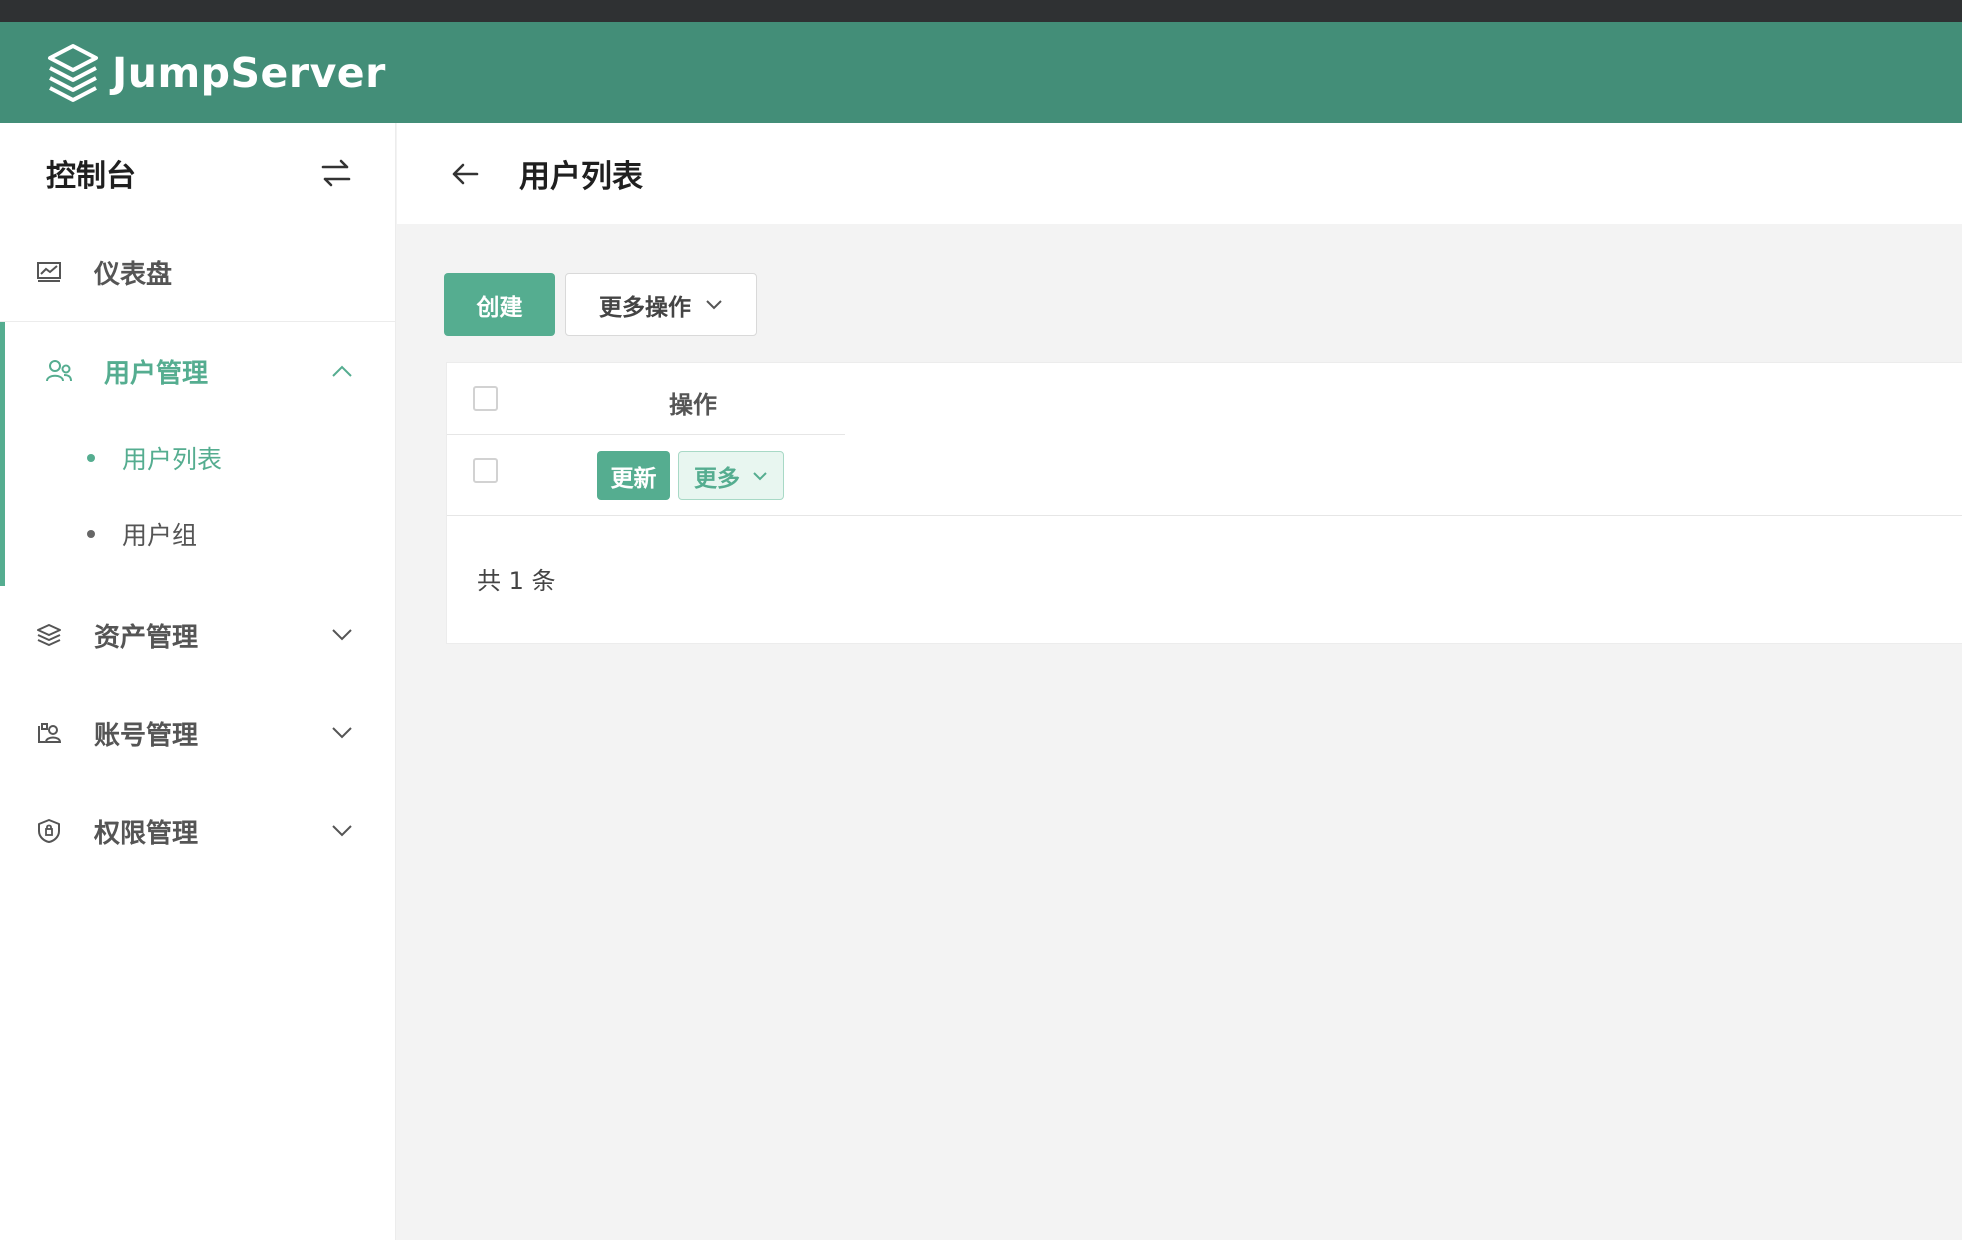  What do you see at coordinates (516, 581) in the screenshot?
I see `pagination-total: 共 1 条` at bounding box center [516, 581].